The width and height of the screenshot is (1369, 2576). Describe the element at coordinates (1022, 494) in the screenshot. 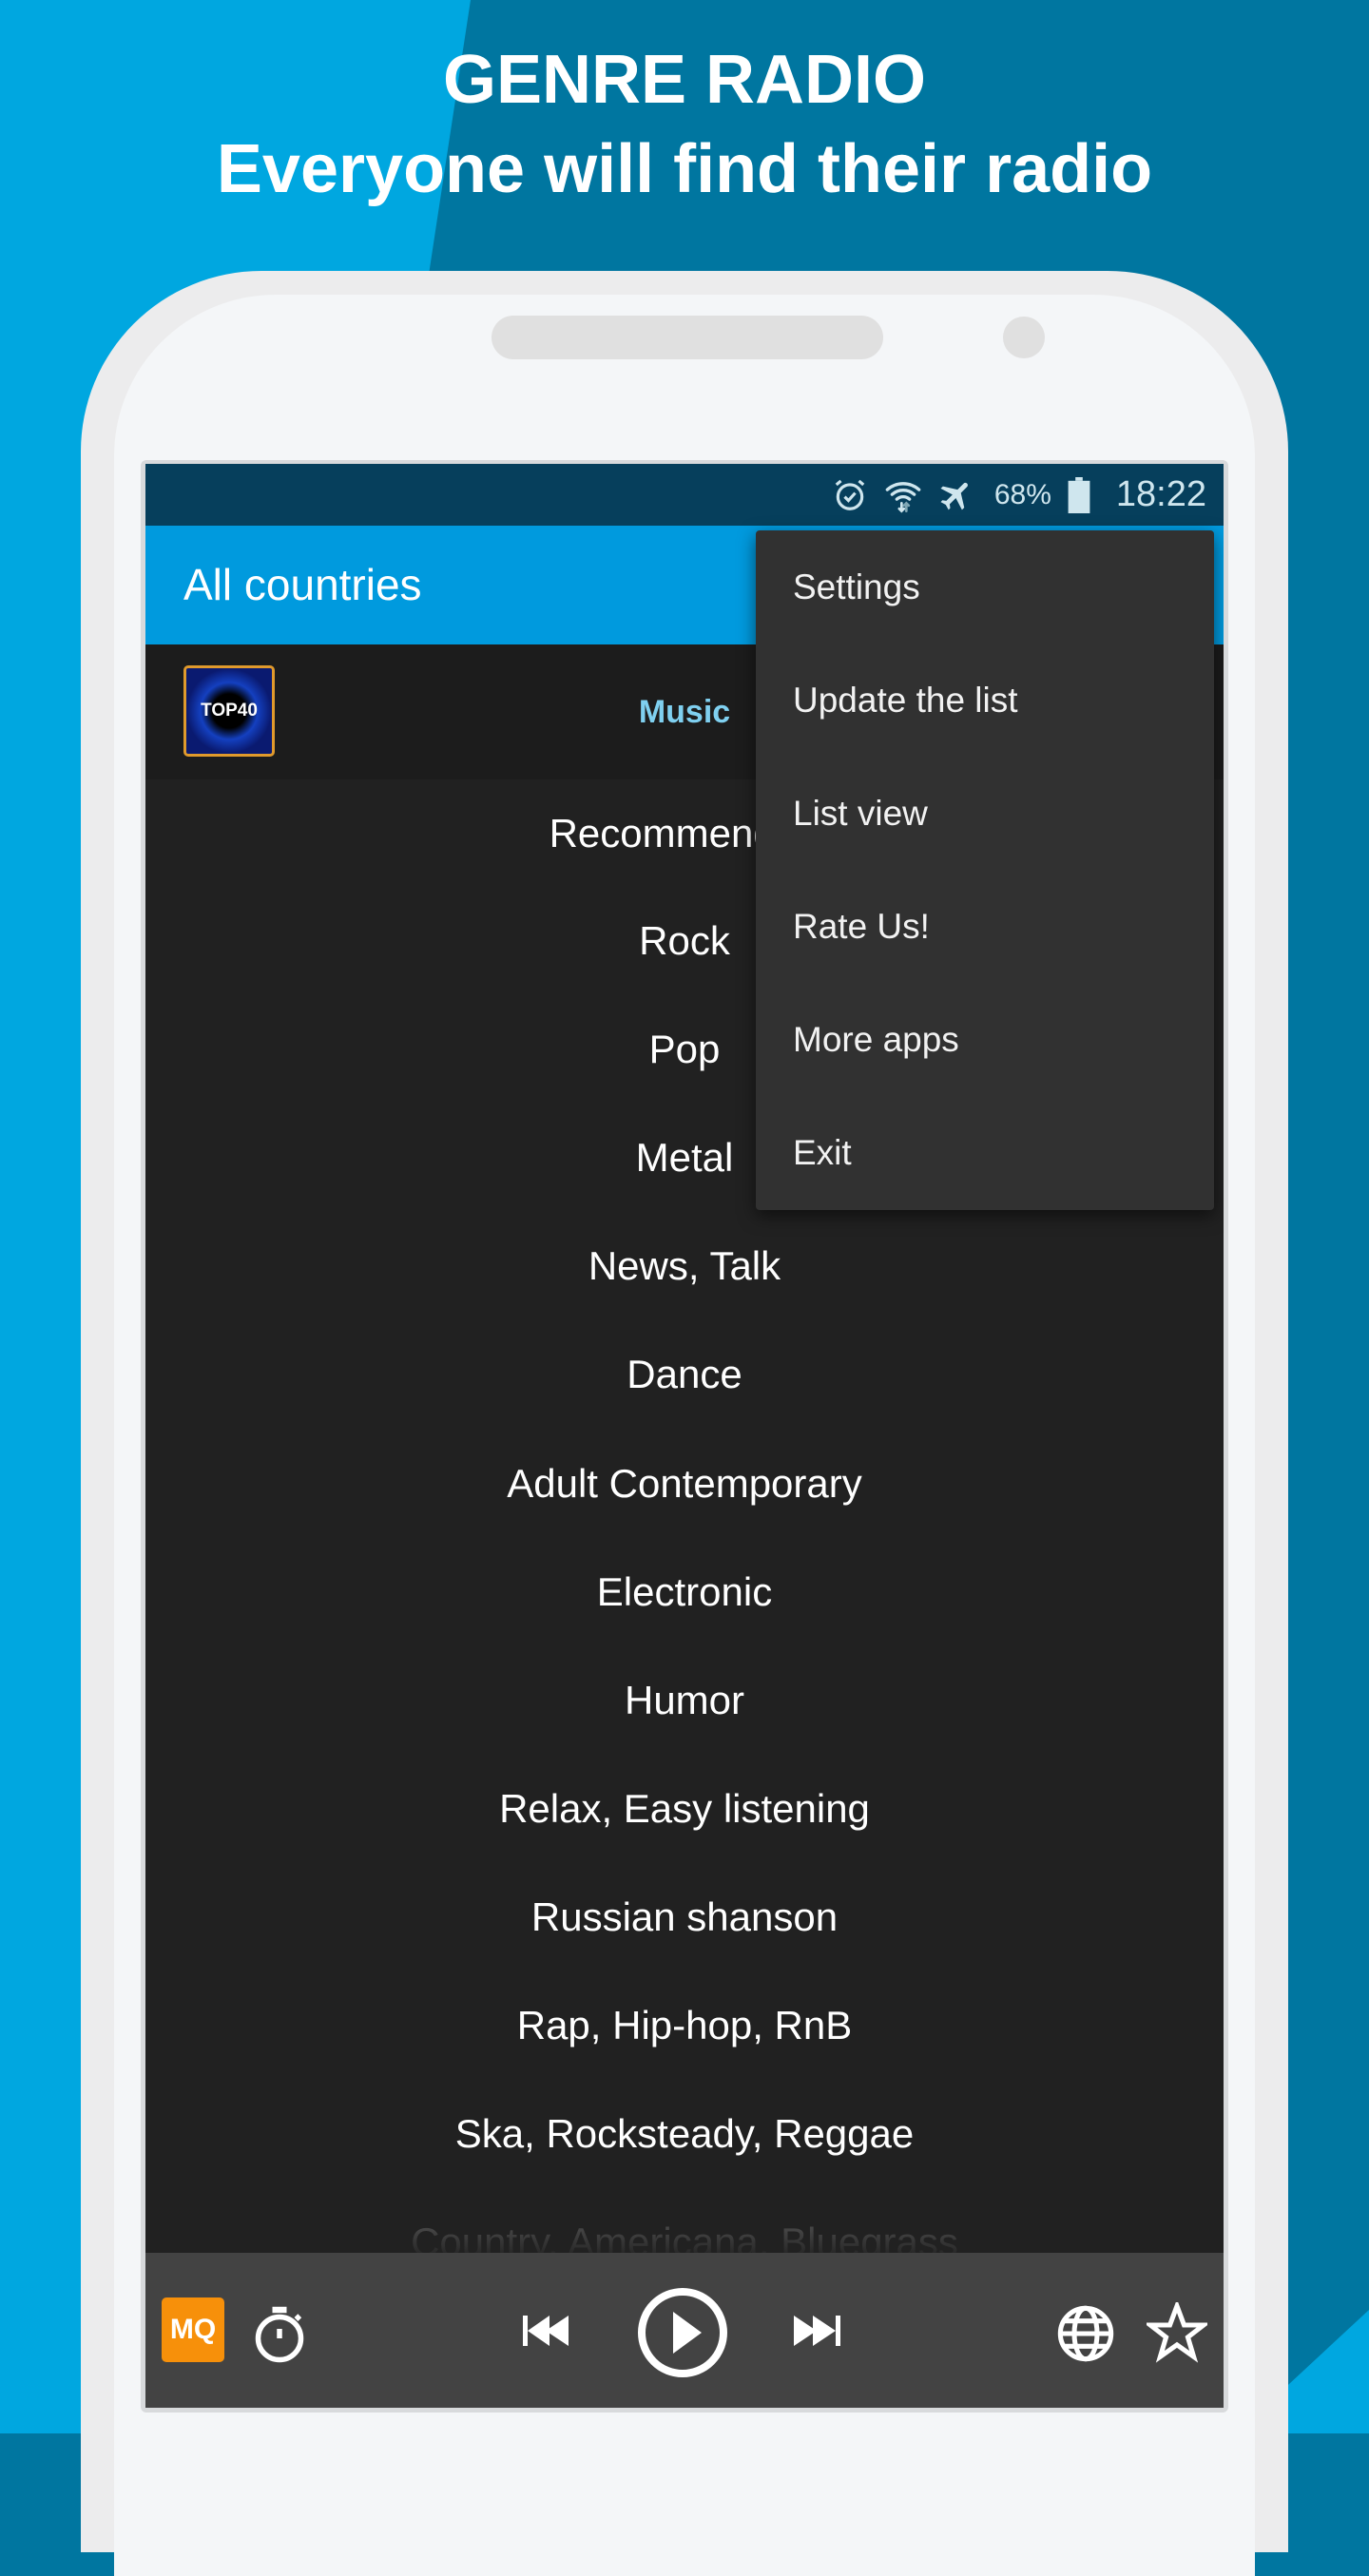

I see `battery-percent: 68%` at that location.